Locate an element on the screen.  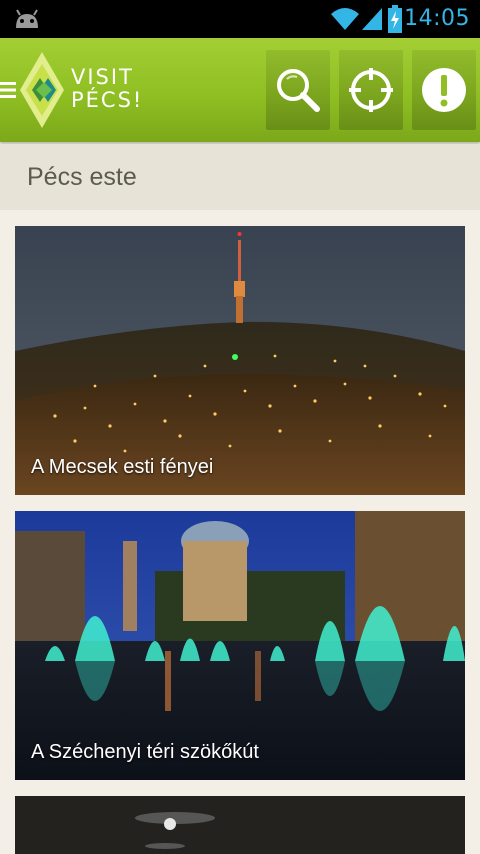
search-button is located at coordinates (298, 90).